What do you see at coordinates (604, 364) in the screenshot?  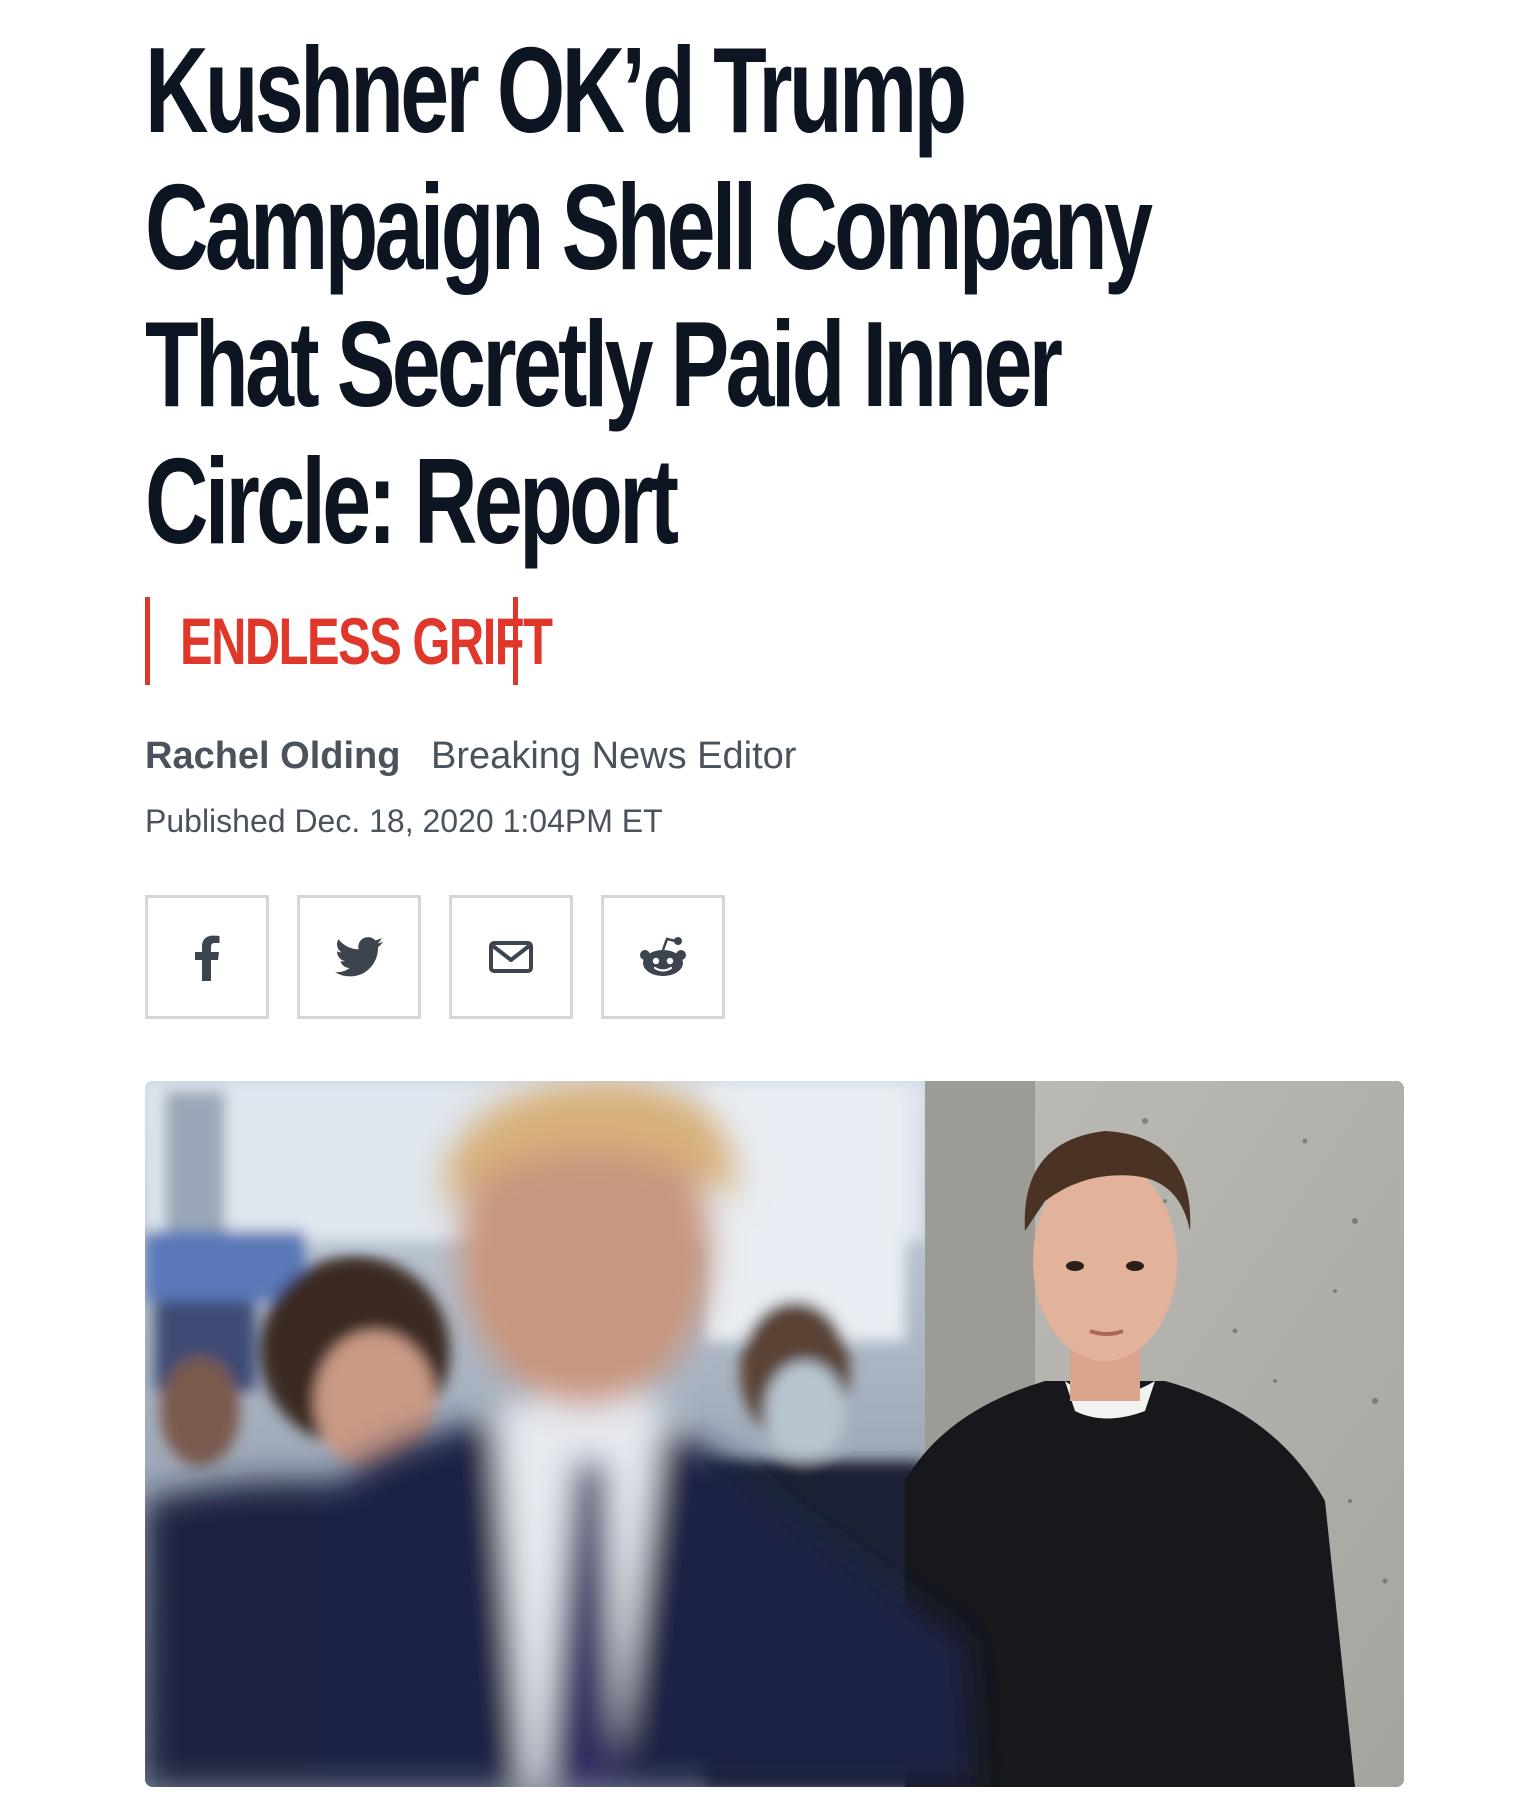 I see `headline-line: That Secretly Paid Inner` at bounding box center [604, 364].